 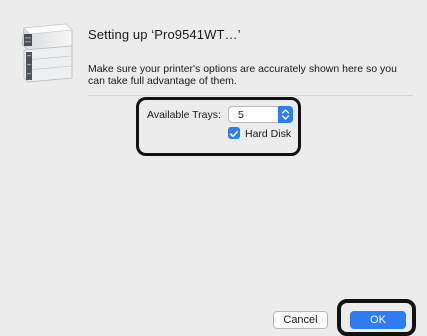 I want to click on available-trays-label: Available Trays:, so click(x=184, y=115).